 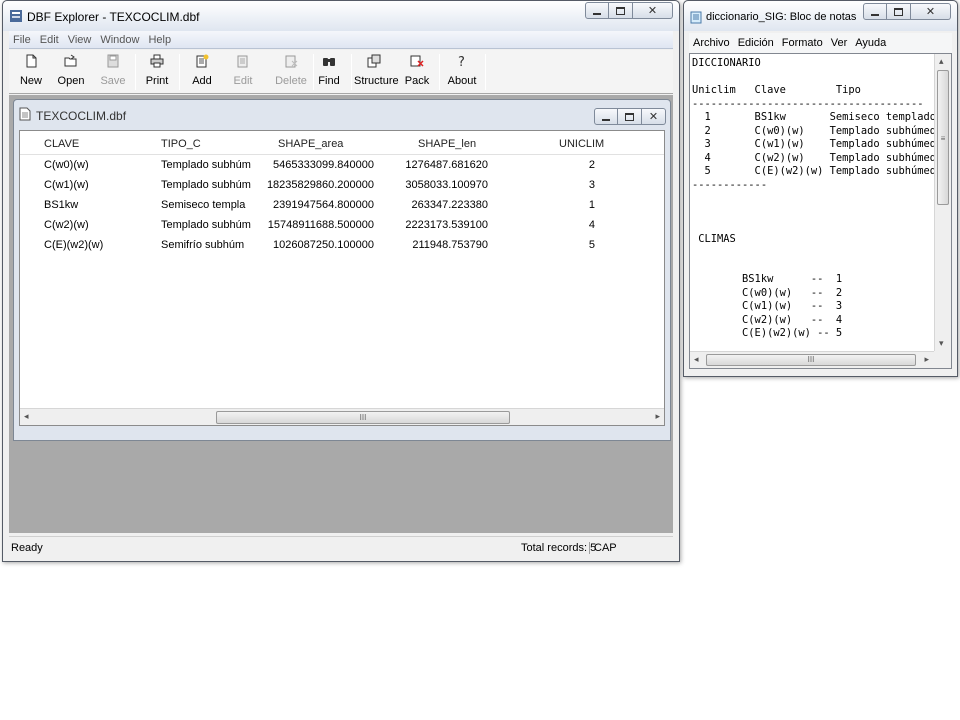 What do you see at coordinates (242, 61) in the screenshot?
I see `edit-record-icon` at bounding box center [242, 61].